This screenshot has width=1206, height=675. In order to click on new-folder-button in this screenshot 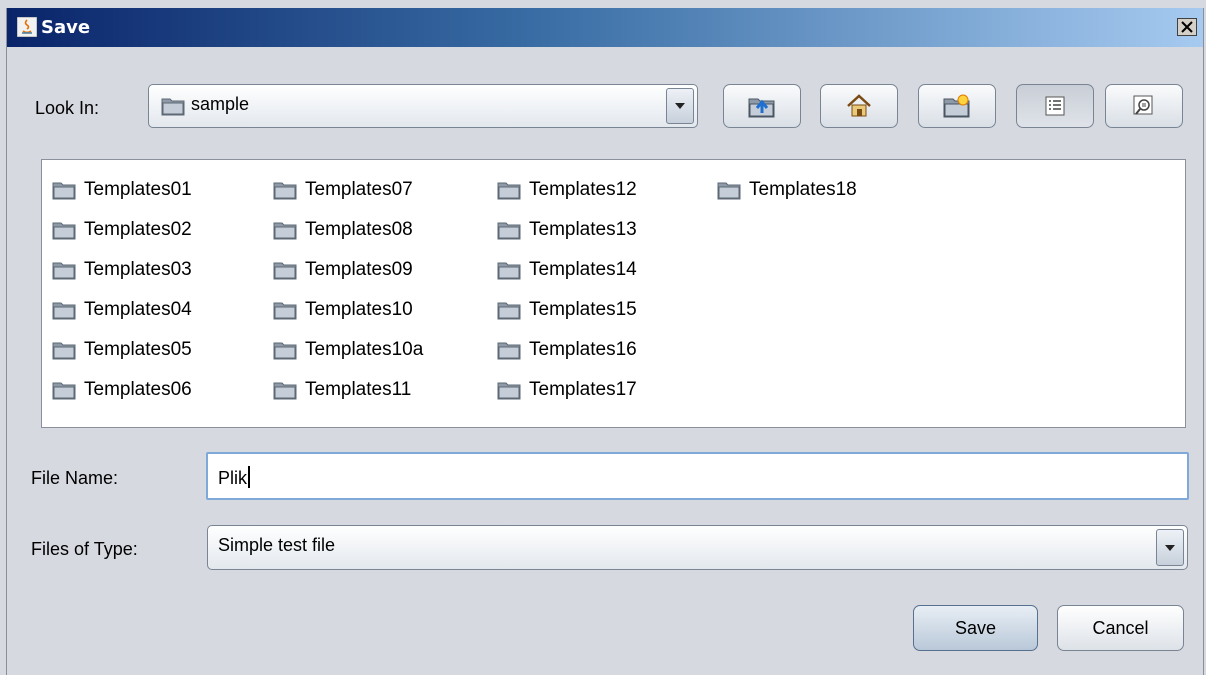, I will do `click(957, 106)`.